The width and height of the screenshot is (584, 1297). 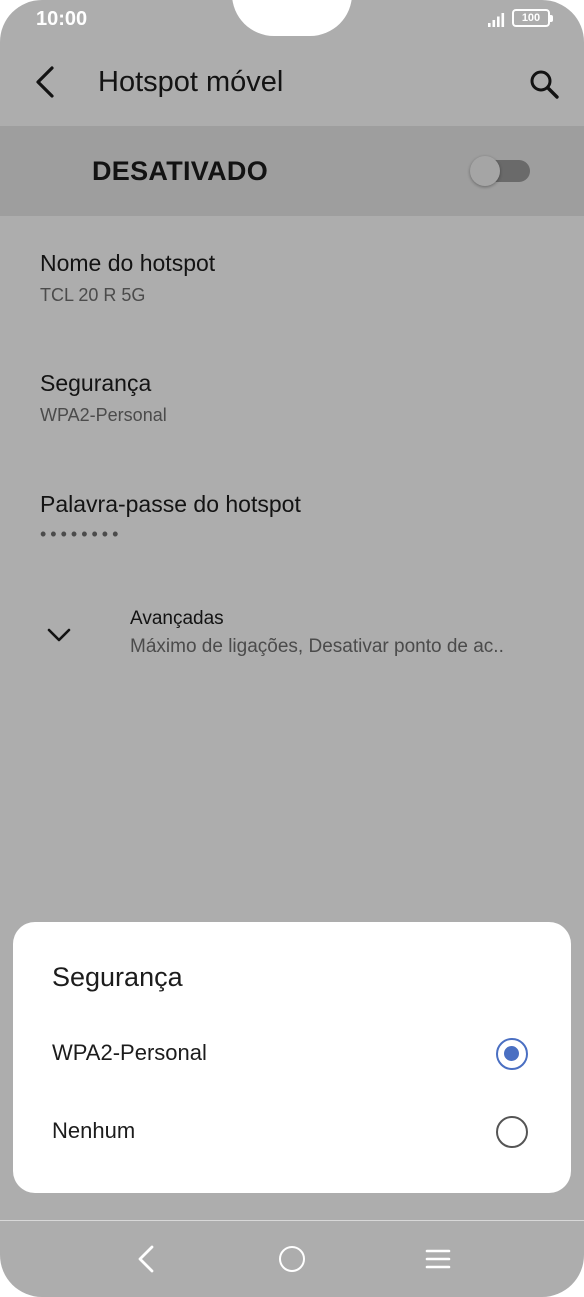 I want to click on option-label: WPA2-Personal, so click(x=129, y=1052).